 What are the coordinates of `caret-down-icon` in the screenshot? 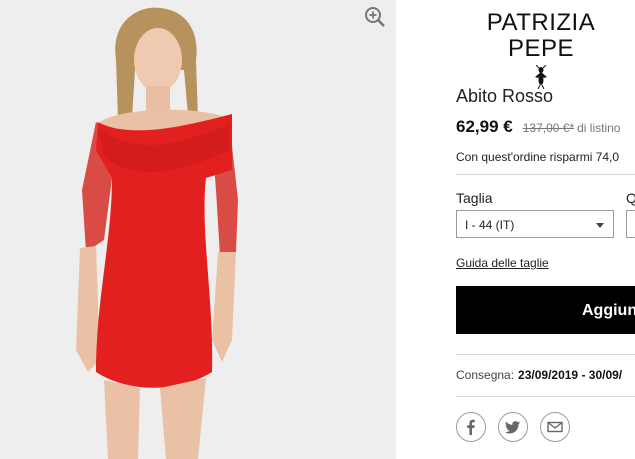 It's located at (600, 225).